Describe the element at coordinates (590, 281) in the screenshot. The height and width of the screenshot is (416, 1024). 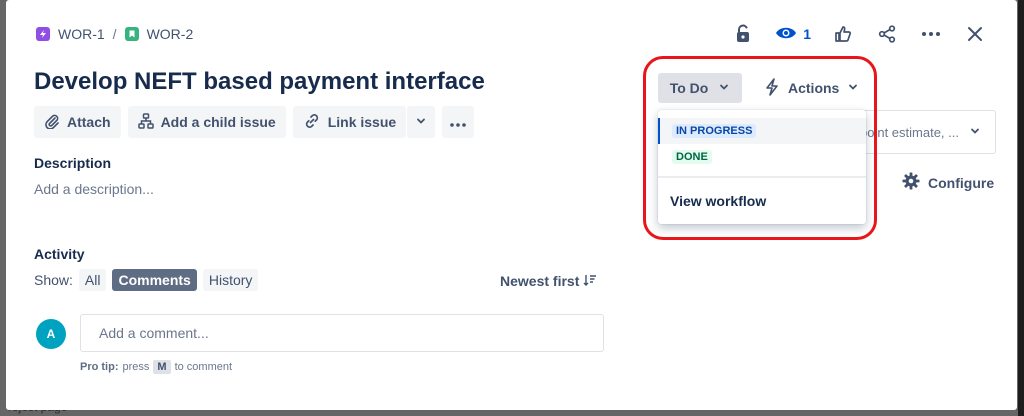
I see `sort-icon` at that location.